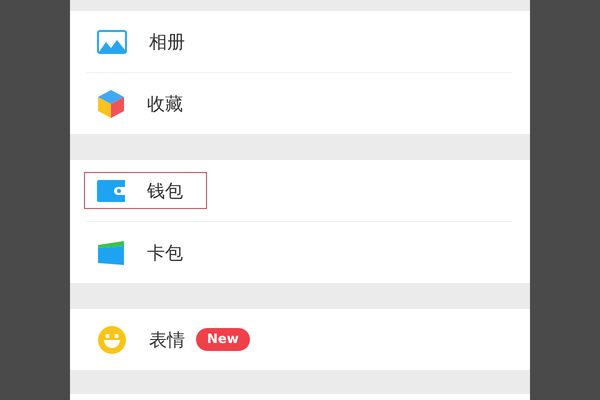  I want to click on menu-item-label: 收藏, so click(165, 104).